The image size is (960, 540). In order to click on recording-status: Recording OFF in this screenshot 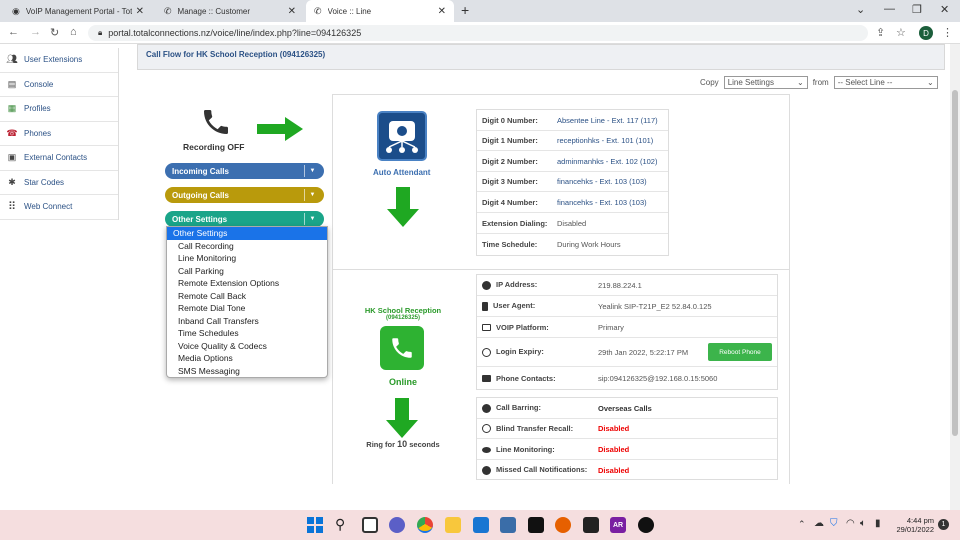, I will do `click(214, 147)`.